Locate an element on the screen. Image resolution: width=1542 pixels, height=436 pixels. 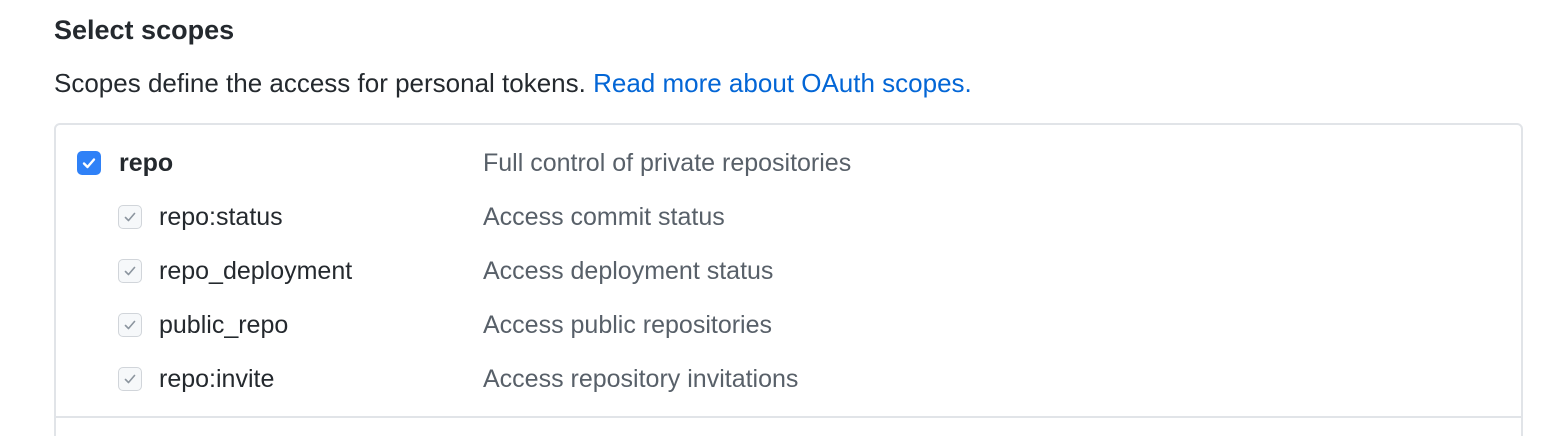
scope-row-public-repo: public_repo Access public repositories is located at coordinates (788, 325).